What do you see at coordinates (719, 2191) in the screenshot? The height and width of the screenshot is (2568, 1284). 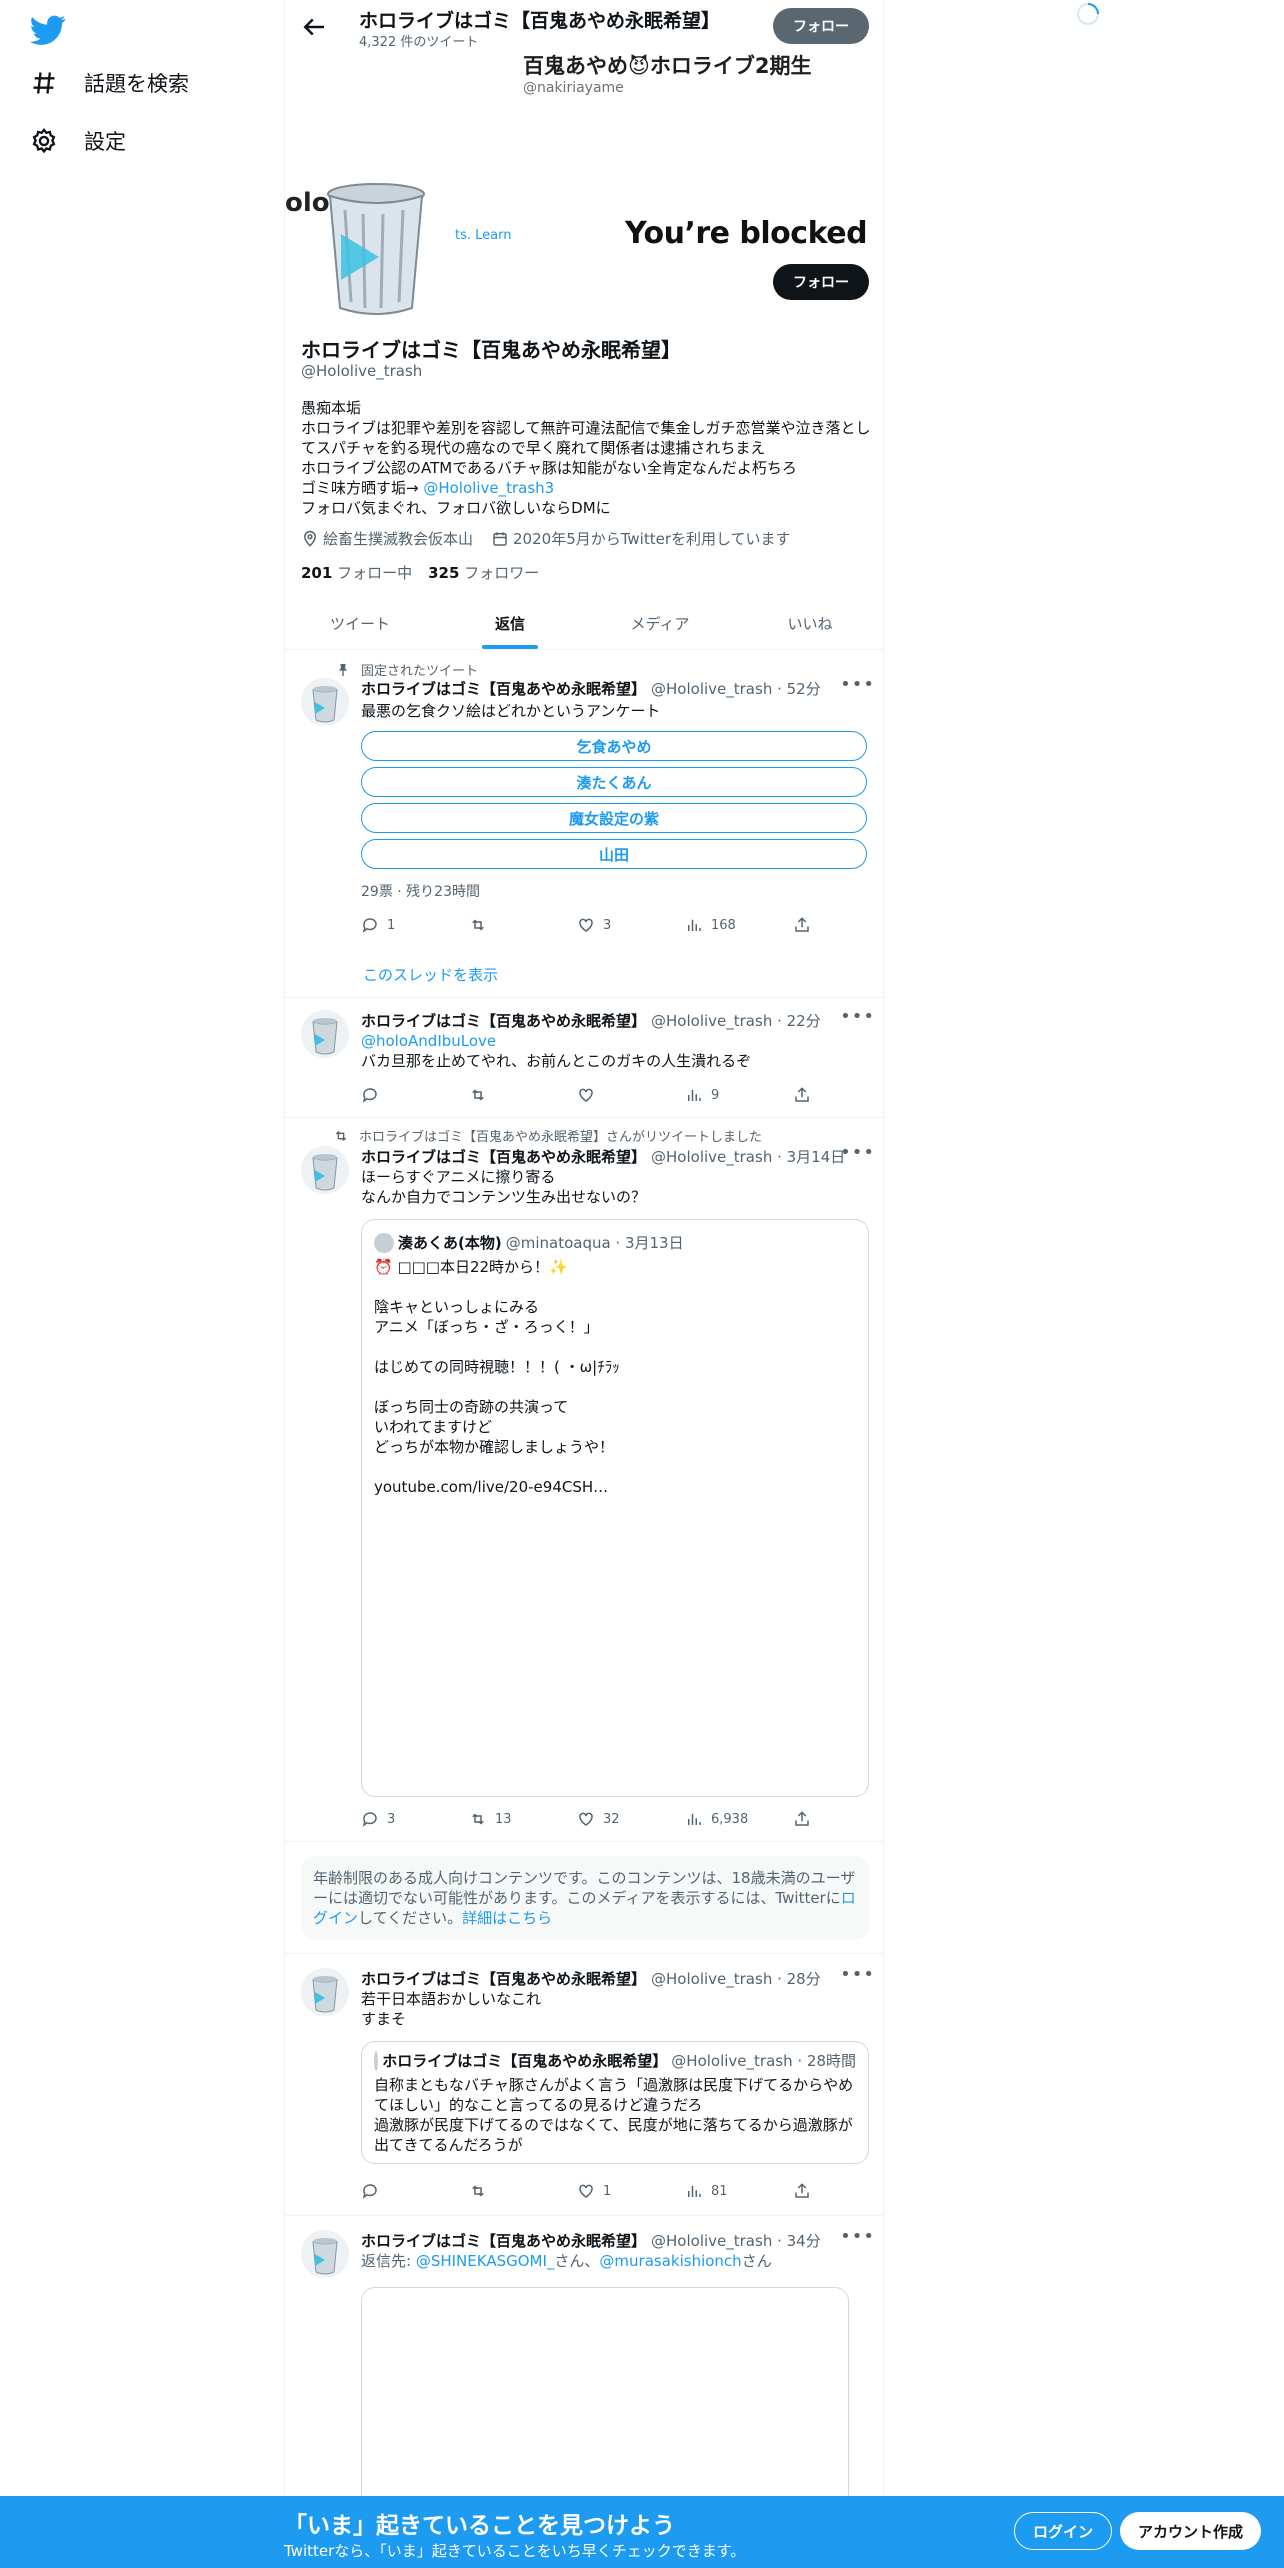 I see `views-count: 81` at bounding box center [719, 2191].